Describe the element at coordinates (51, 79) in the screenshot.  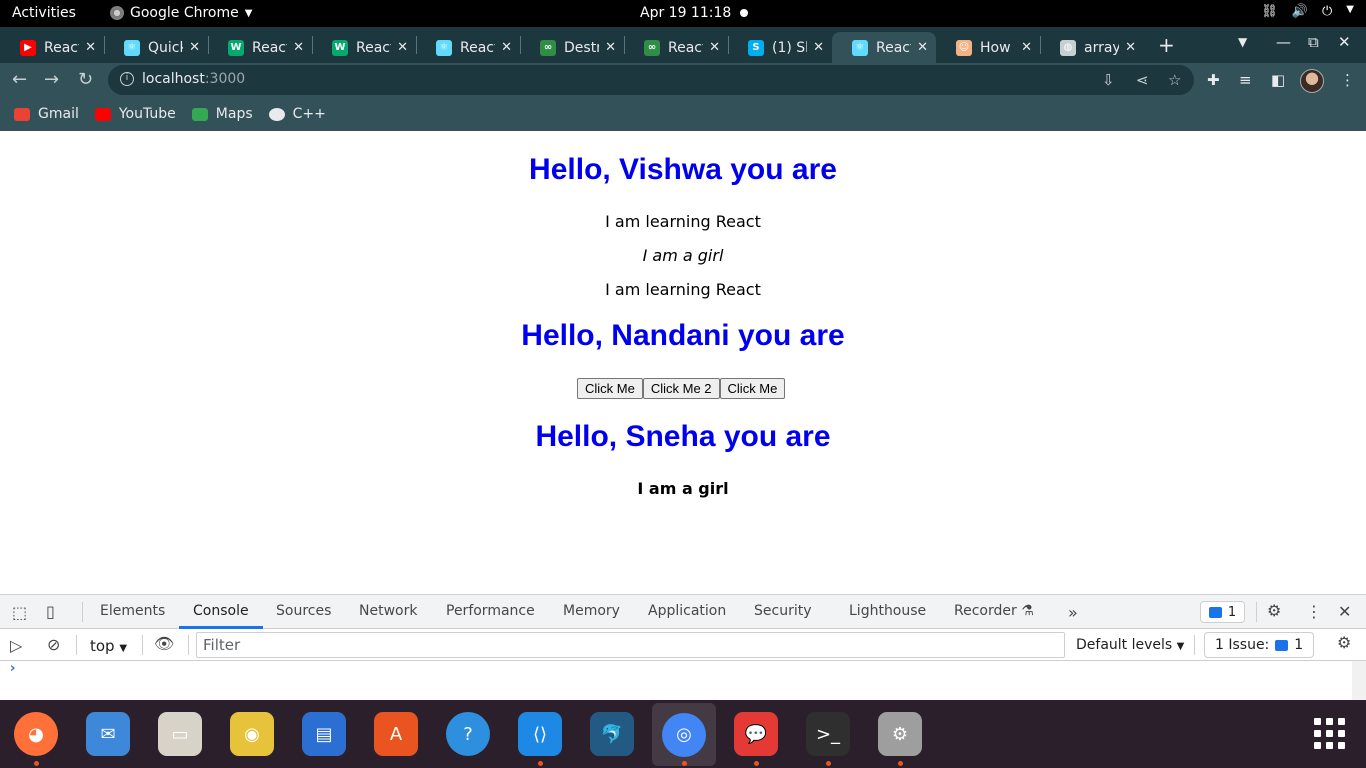
I see `forward-arrow-icon: →` at that location.